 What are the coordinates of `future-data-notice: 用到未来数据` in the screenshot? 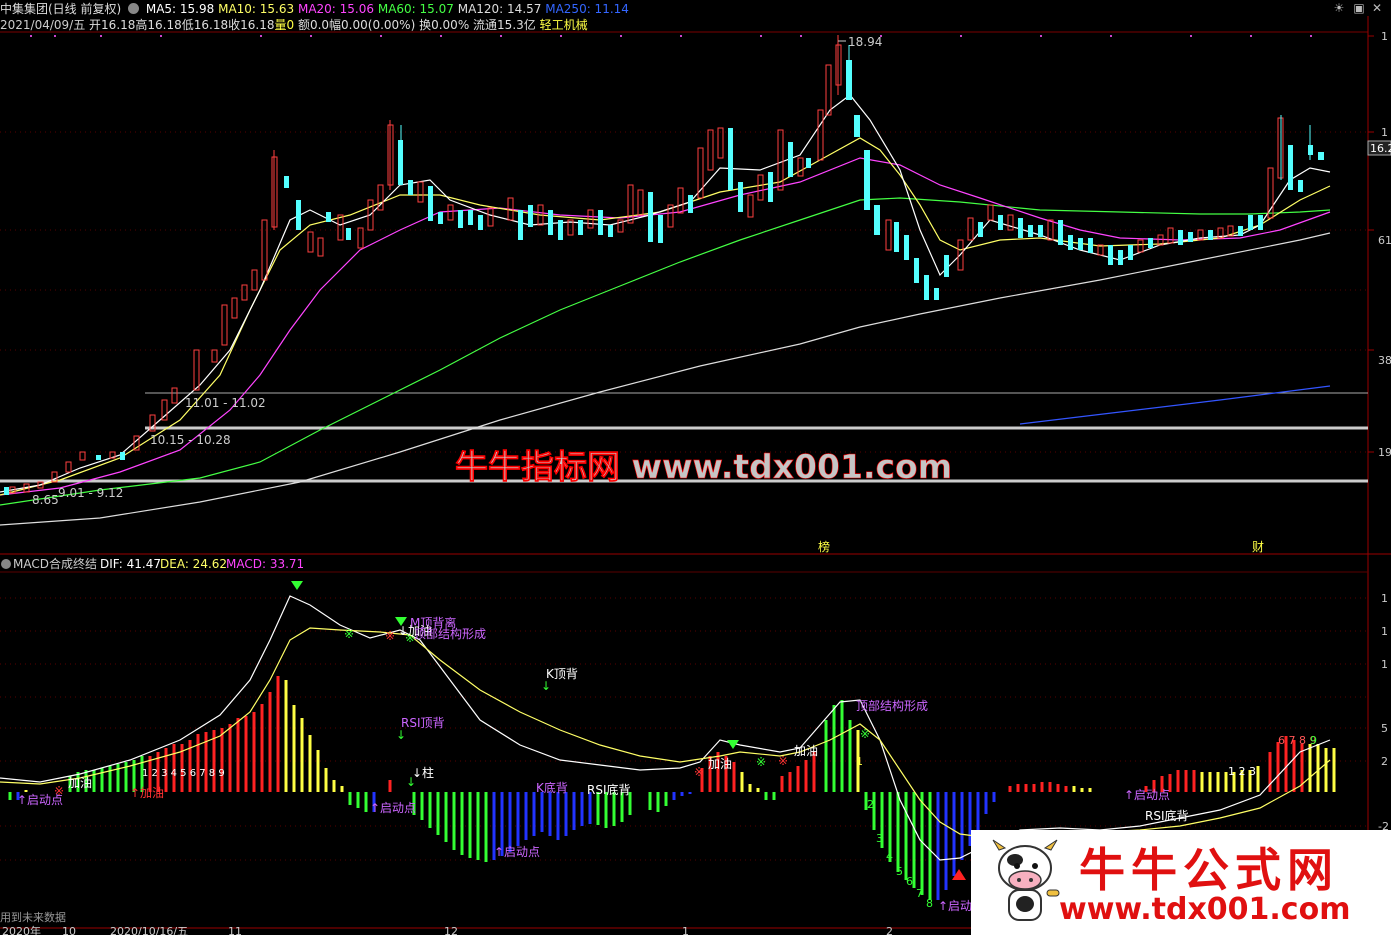 It's located at (33, 917).